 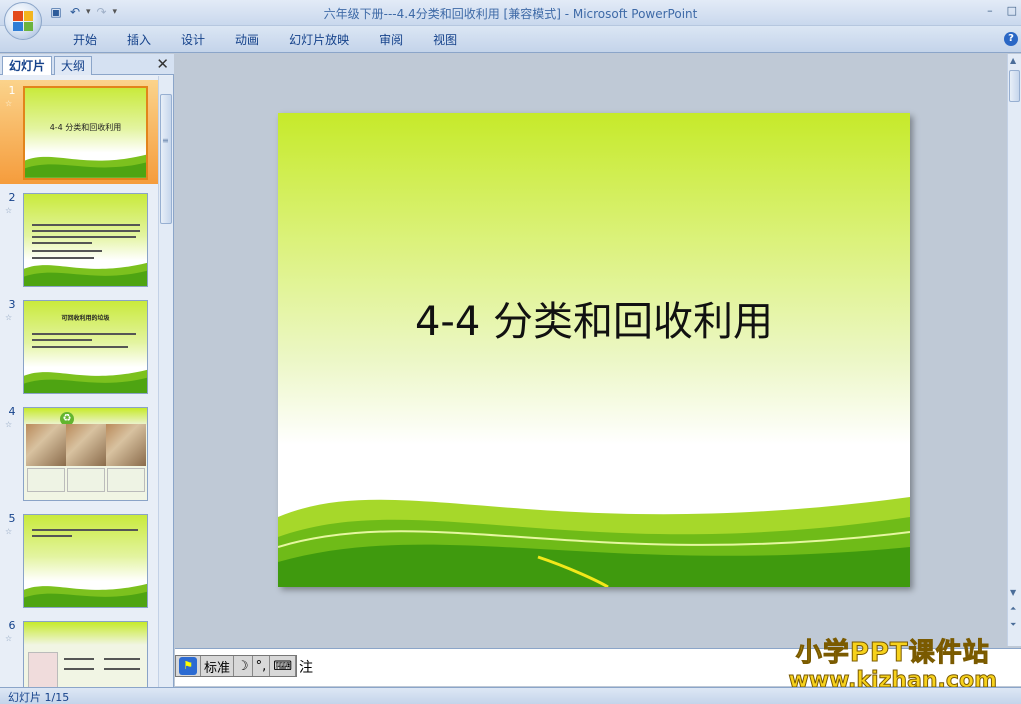 I want to click on slide-thumbnail: 4-4 分类和回收利用, so click(x=85, y=133).